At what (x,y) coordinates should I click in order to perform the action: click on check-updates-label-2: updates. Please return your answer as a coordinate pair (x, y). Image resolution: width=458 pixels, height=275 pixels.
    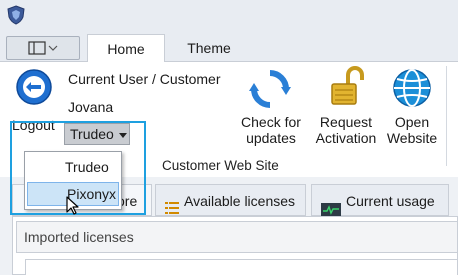
    Looking at the image, I should click on (271, 138).